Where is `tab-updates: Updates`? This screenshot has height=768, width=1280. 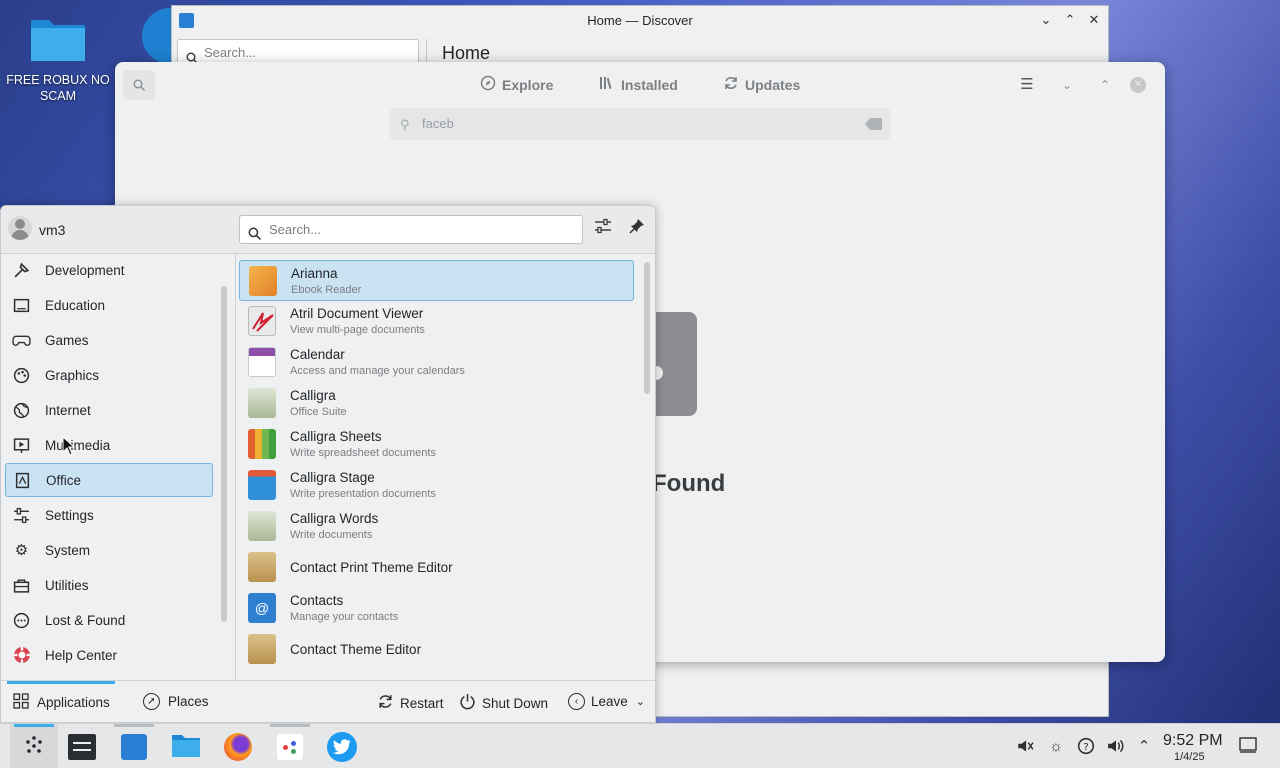
tab-updates: Updates is located at coordinates (761, 84).